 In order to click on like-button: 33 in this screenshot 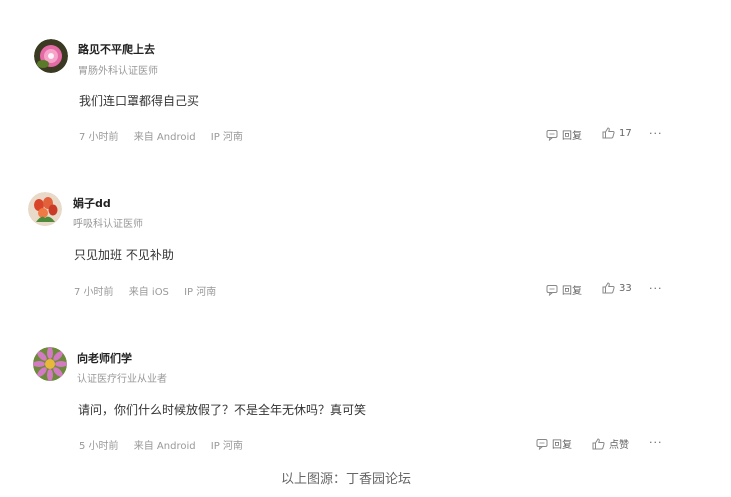, I will do `click(617, 288)`.